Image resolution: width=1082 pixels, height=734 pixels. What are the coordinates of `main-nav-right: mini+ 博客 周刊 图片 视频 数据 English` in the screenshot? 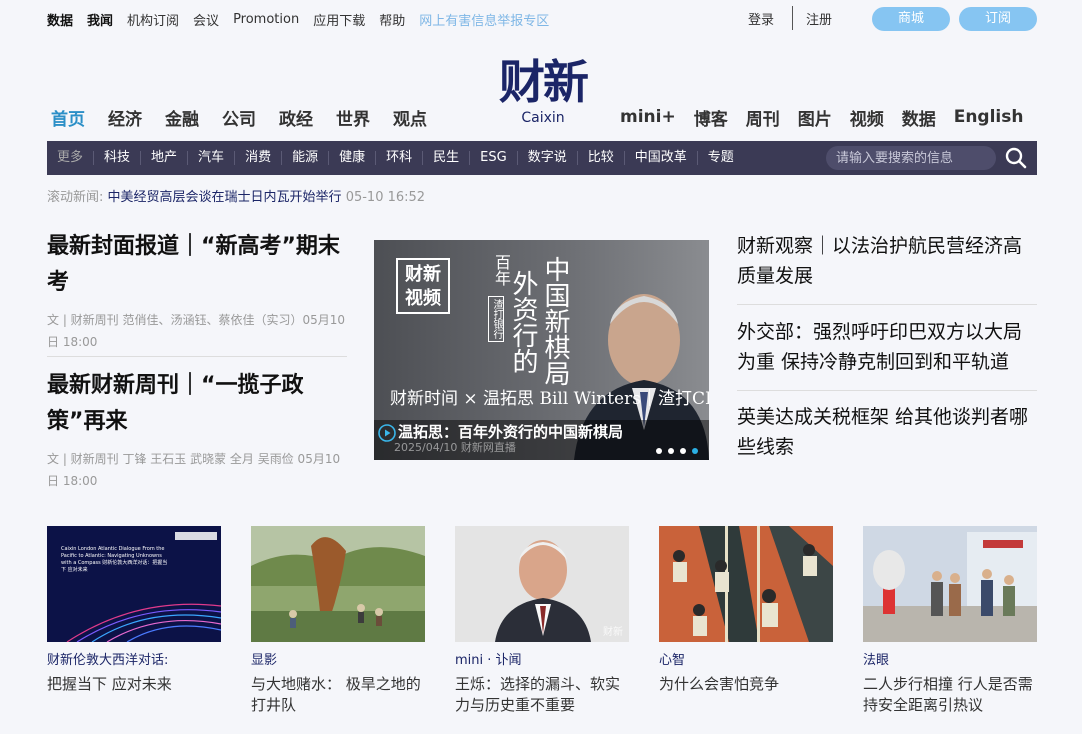 It's located at (822, 117).